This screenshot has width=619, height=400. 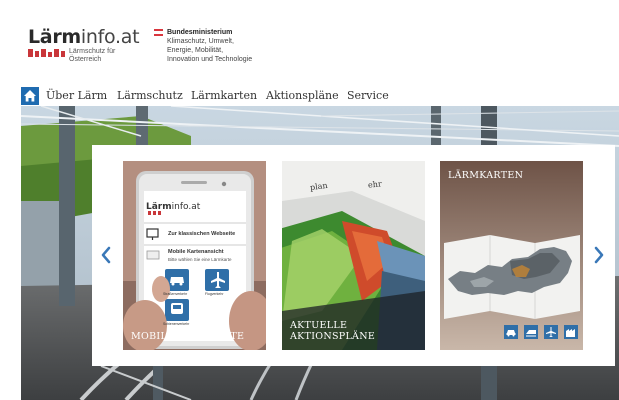 I want to click on plane-icon, so click(x=551, y=332).